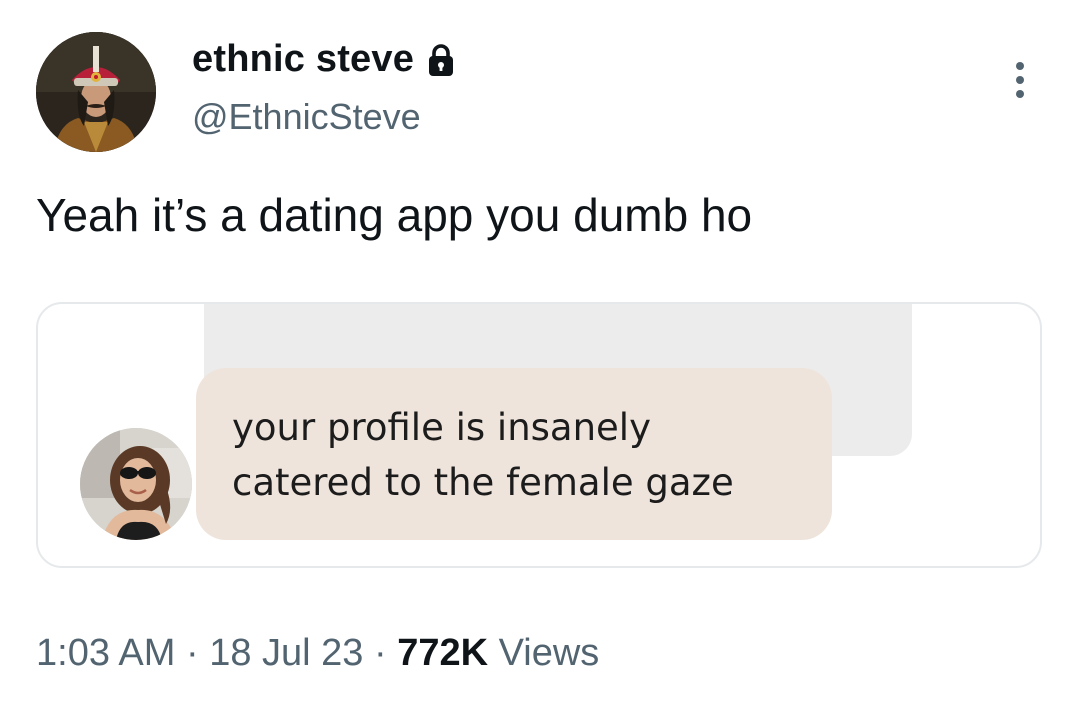 Image resolution: width=1080 pixels, height=718 pixels. I want to click on tweet-date: 18 Jul 23, so click(286, 653).